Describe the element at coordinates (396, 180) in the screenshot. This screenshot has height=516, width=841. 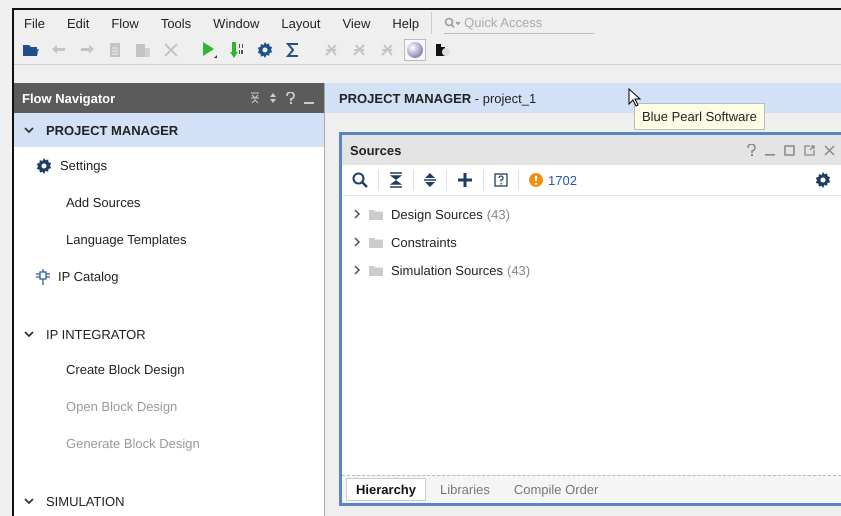
I see `collapse-all-icon` at that location.